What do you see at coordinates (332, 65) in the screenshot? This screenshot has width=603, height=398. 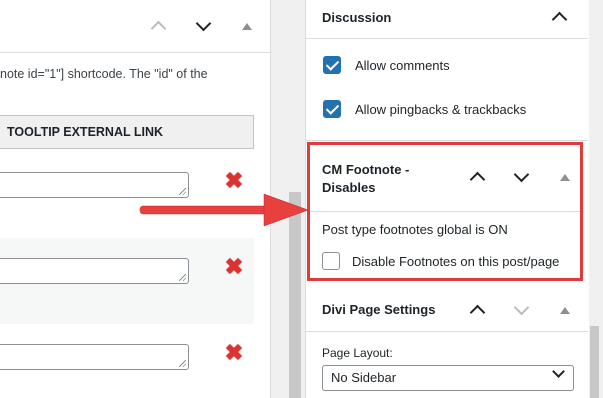 I see `allow-comments-checkbox` at bounding box center [332, 65].